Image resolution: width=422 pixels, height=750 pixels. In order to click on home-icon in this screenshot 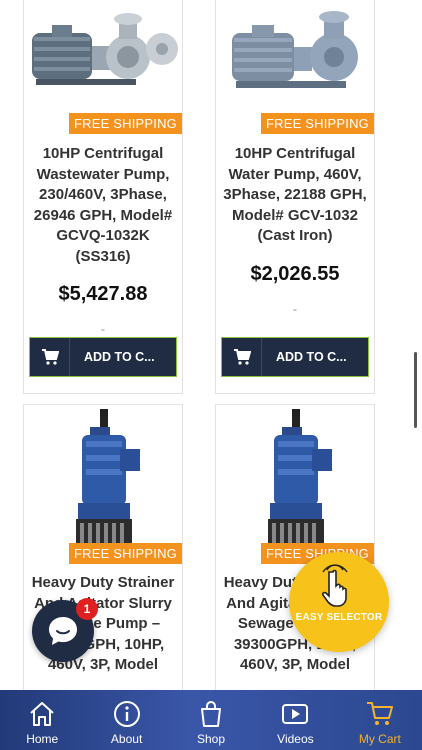, I will do `click(42, 714)`.